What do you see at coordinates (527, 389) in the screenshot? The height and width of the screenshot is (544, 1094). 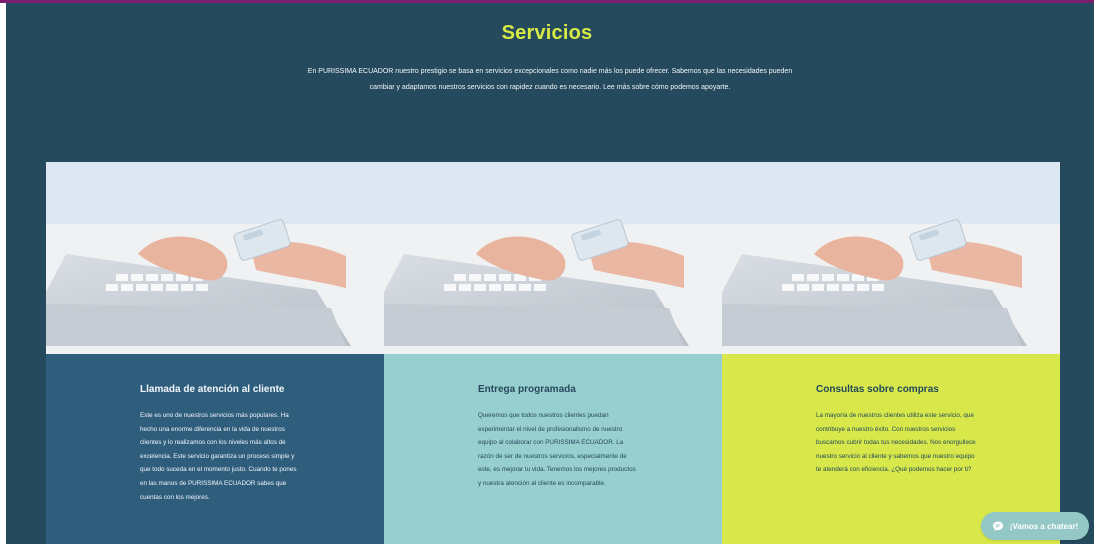 I see `service-title: Entrega programada` at bounding box center [527, 389].